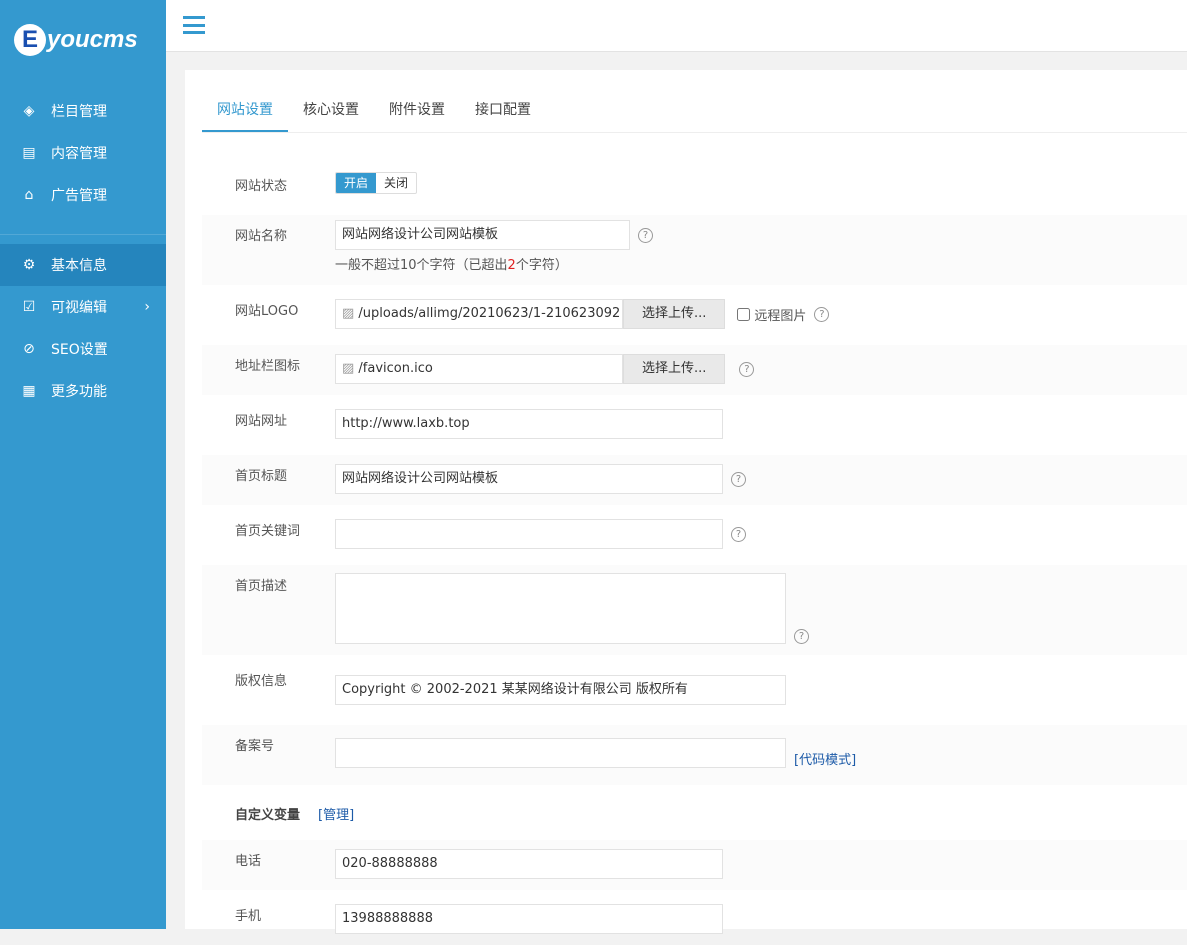 Image resolution: width=1187 pixels, height=945 pixels. I want to click on tab-attachment-settings: 附件设置, so click(417, 110).